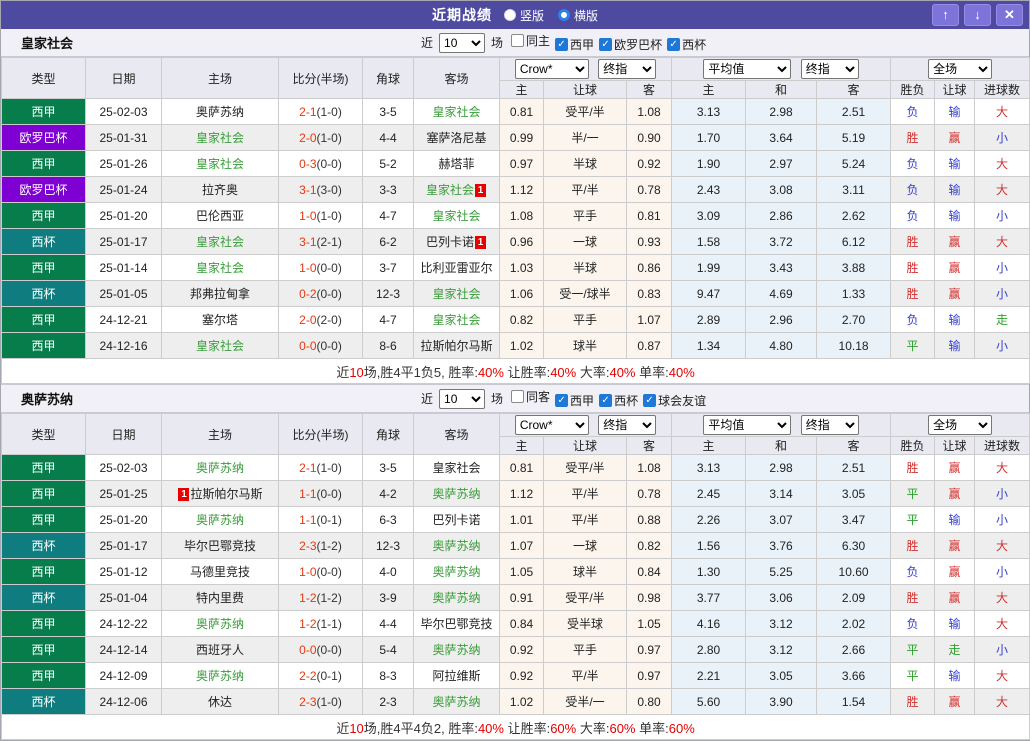  What do you see at coordinates (220, 434) in the screenshot?
I see `col-home: 主场` at bounding box center [220, 434].